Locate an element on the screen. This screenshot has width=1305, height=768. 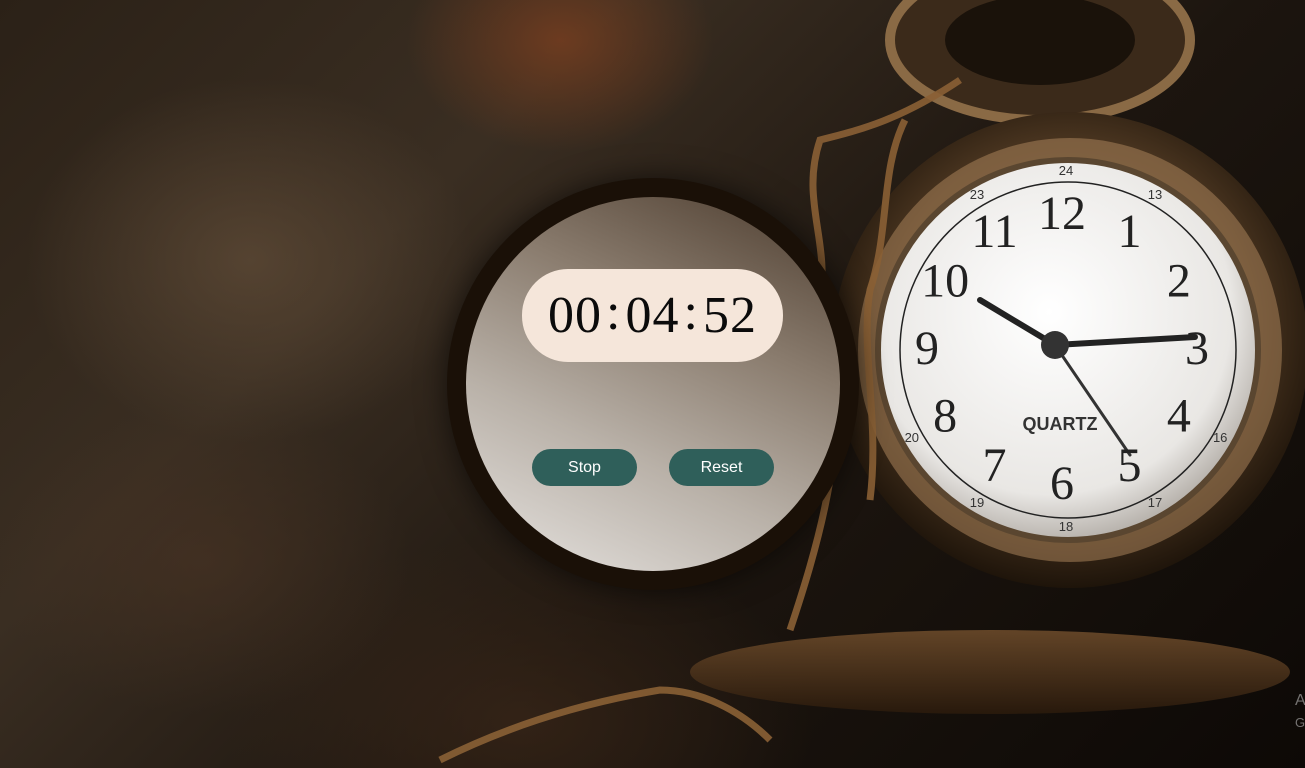
watermark-line-1: A is located at coordinates (1300, 700).